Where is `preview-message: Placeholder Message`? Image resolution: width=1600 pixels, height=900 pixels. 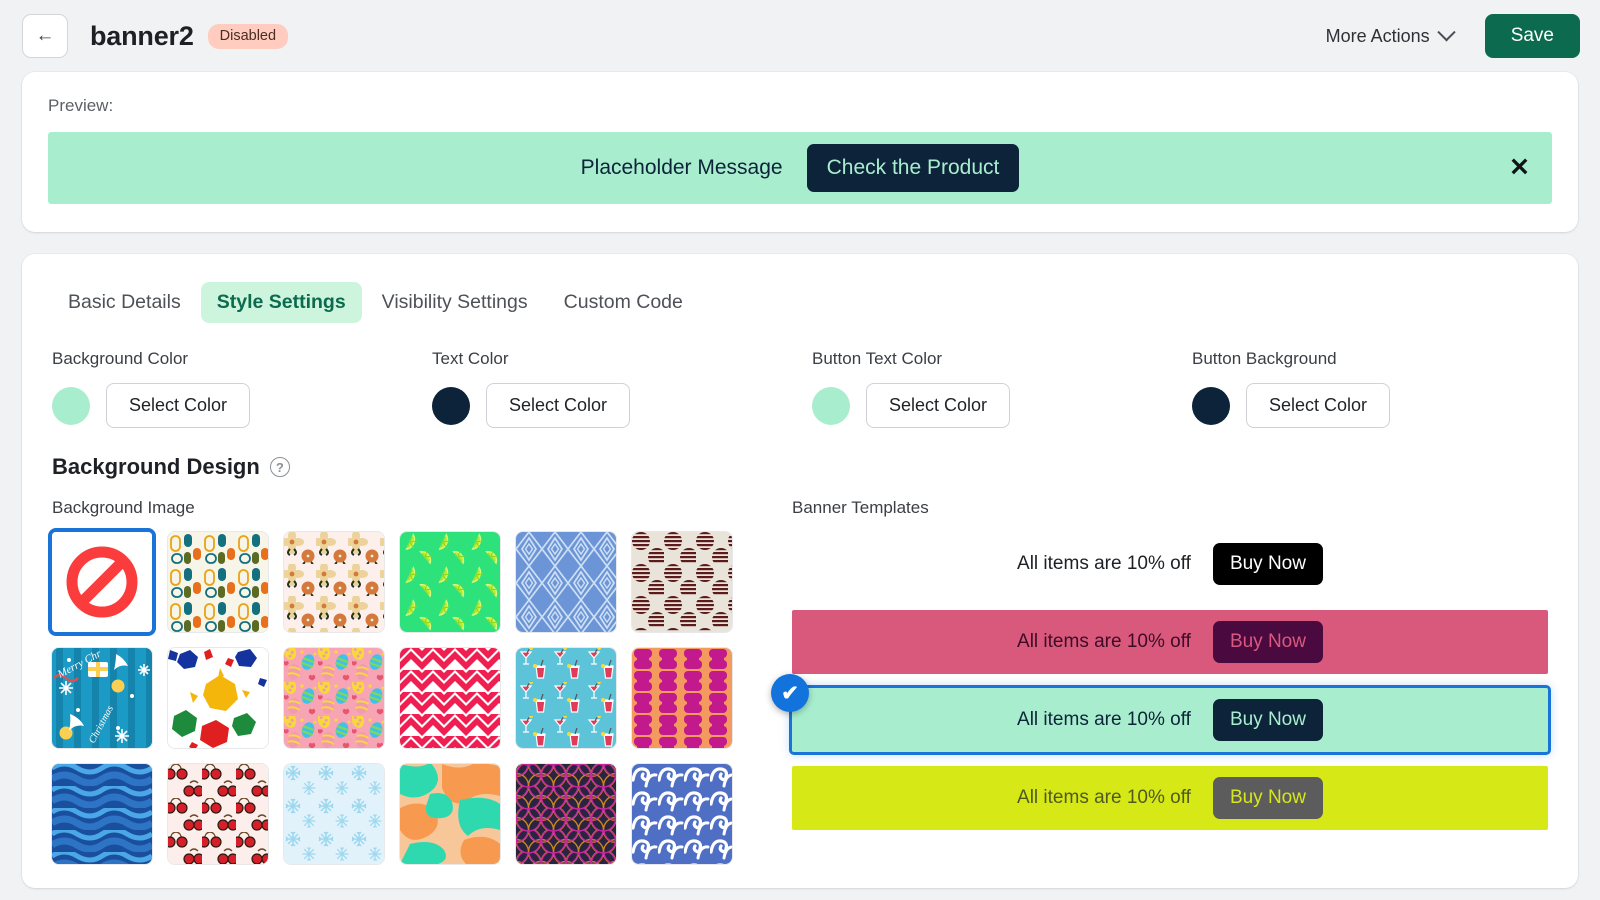 preview-message: Placeholder Message is located at coordinates (681, 167).